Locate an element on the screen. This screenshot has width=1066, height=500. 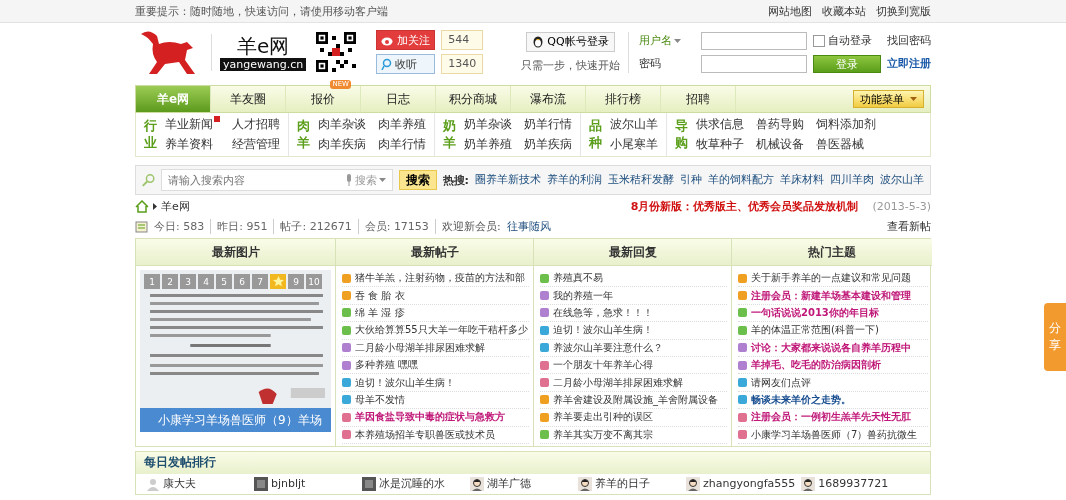
post-link: 畅谈未来羊价之走势。 is located at coordinates (833, 400).